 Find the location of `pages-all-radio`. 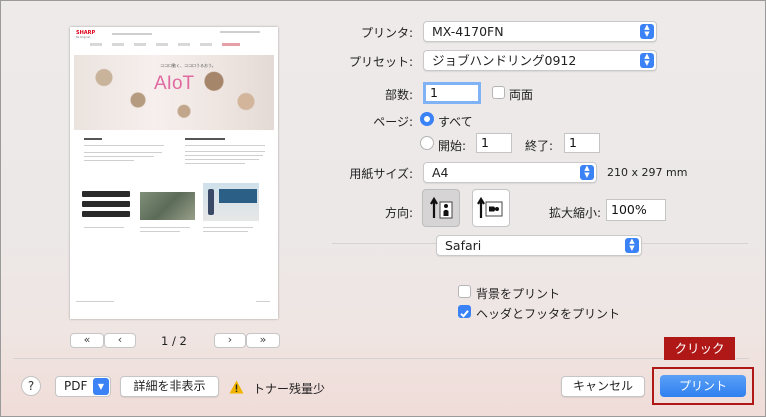

pages-all-radio is located at coordinates (427, 119).